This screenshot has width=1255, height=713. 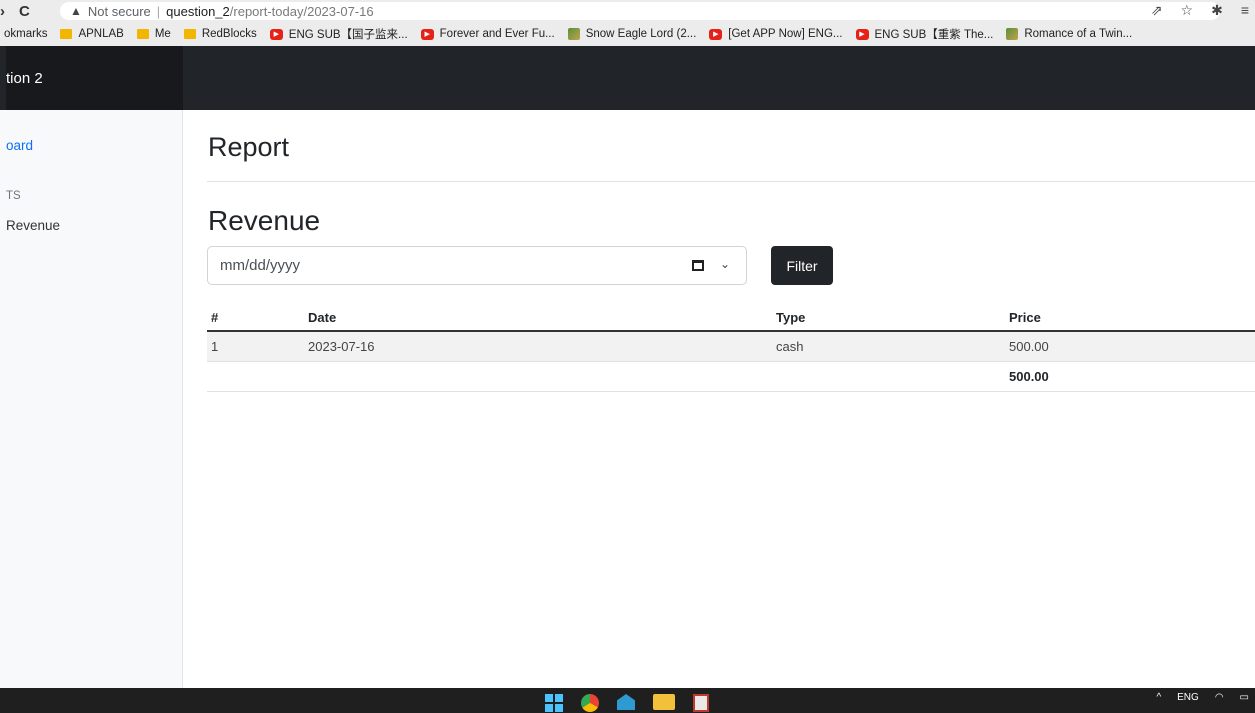 I want to click on app-brand: tion 2, so click(x=94, y=78).